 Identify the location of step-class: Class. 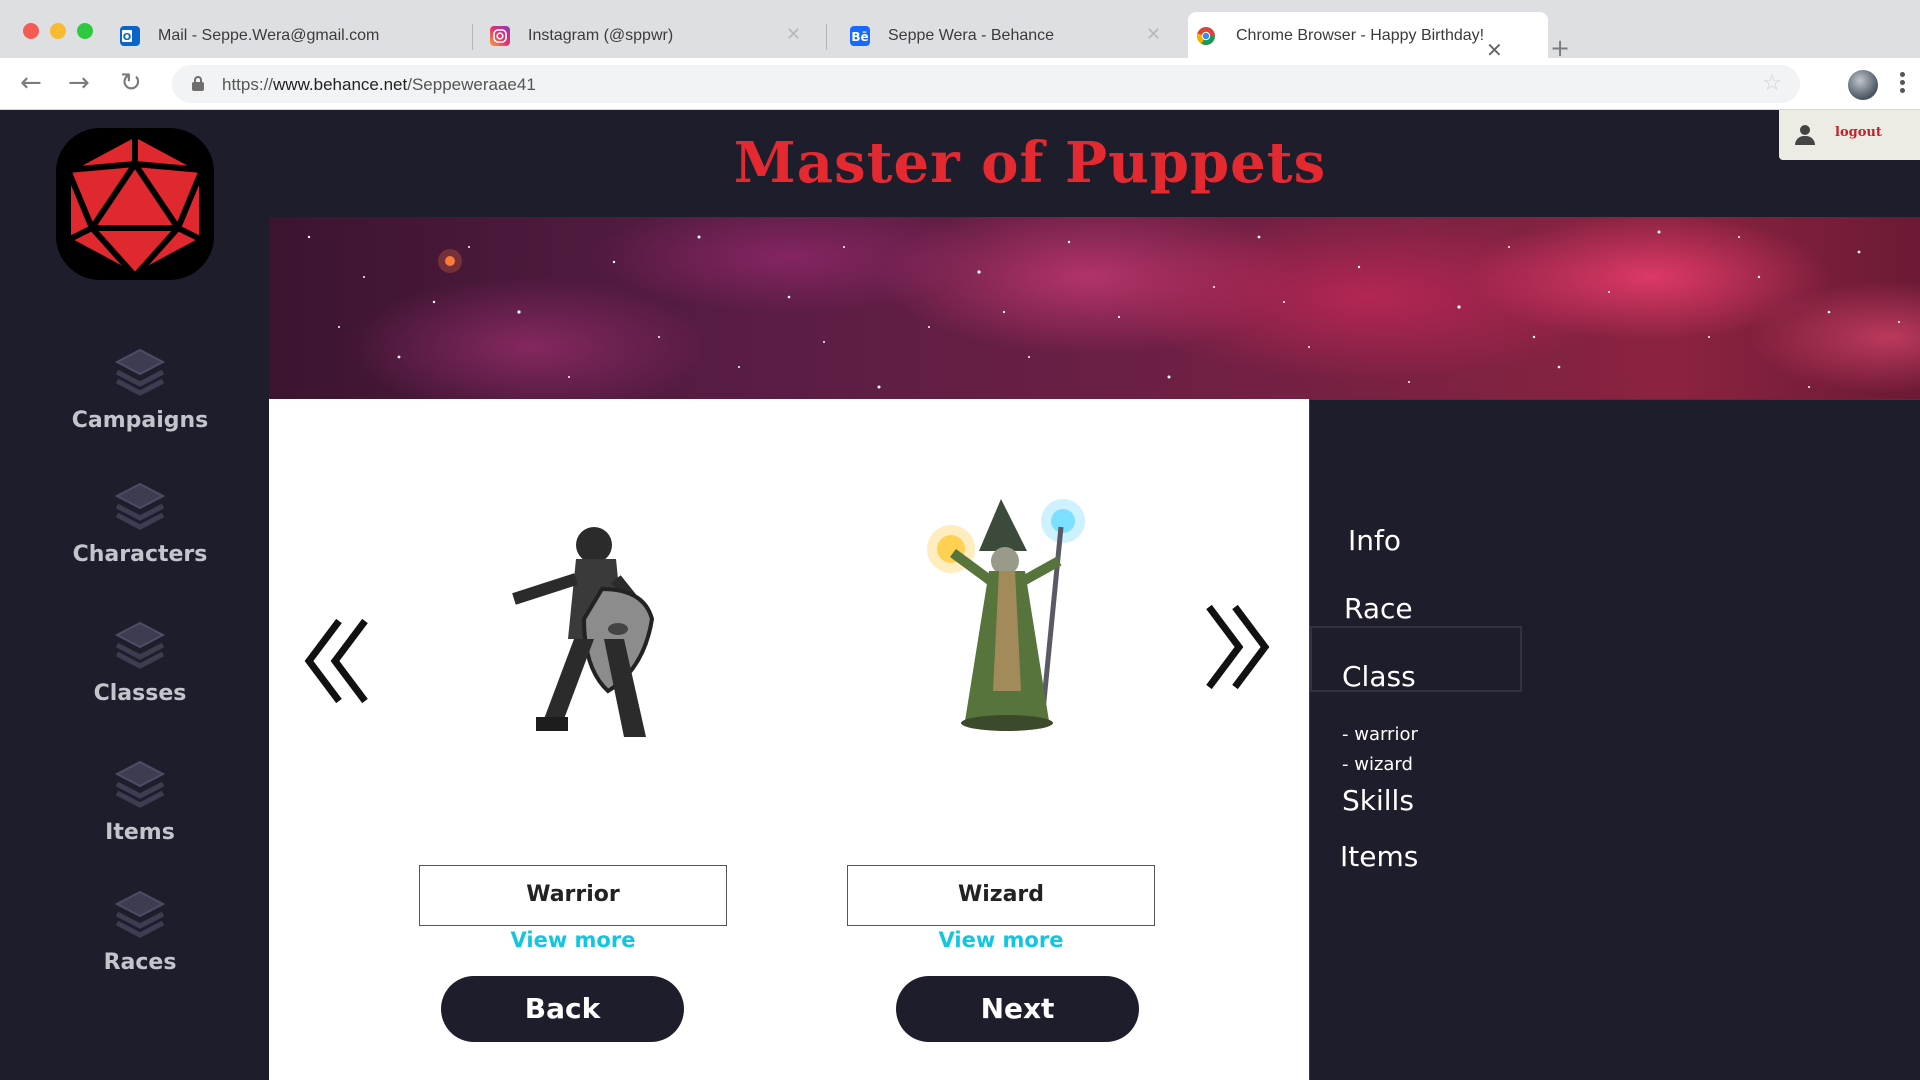
(1379, 676).